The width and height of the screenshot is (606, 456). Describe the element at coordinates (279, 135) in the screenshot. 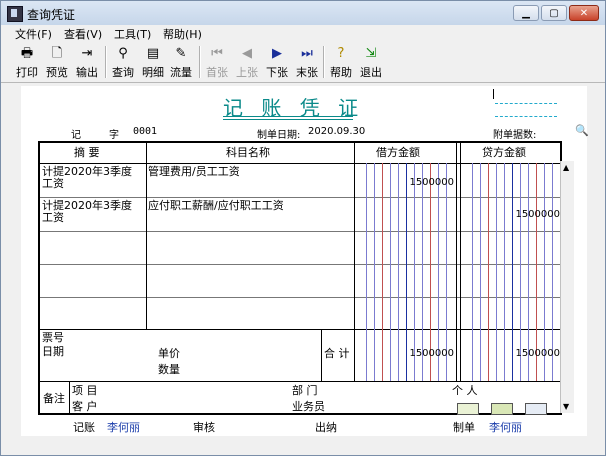

I see `date-label: 制单日期:` at that location.